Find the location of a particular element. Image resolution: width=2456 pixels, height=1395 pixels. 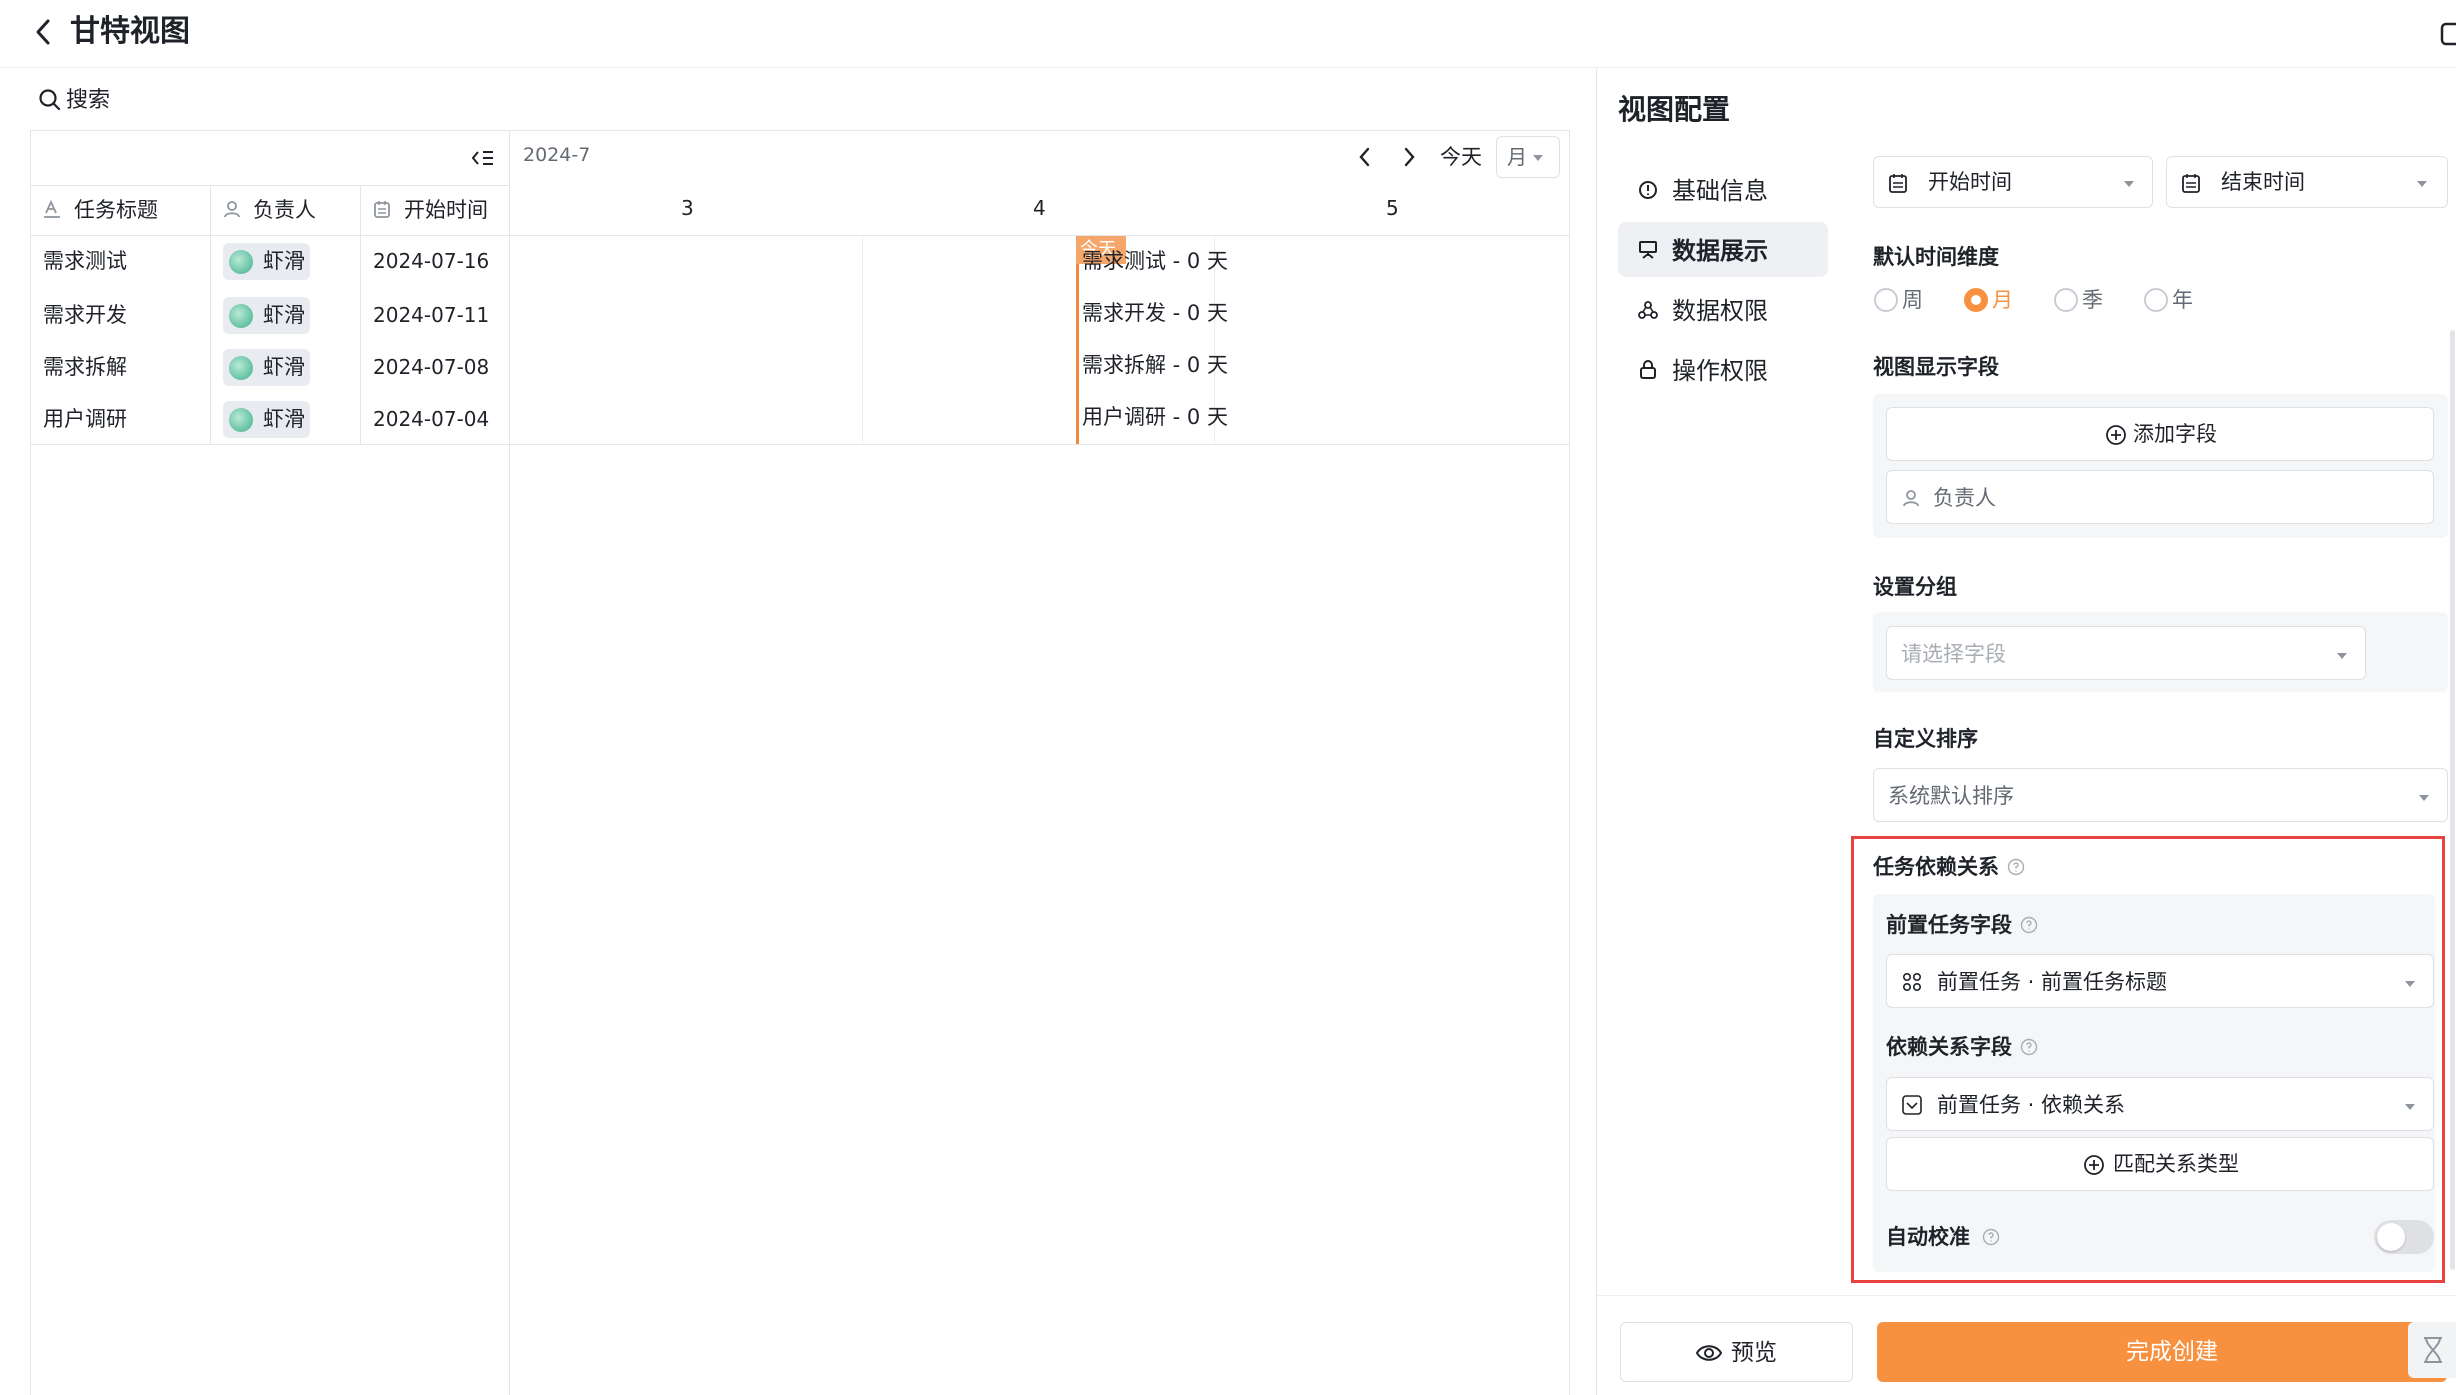

person-icon is located at coordinates (1911, 498).